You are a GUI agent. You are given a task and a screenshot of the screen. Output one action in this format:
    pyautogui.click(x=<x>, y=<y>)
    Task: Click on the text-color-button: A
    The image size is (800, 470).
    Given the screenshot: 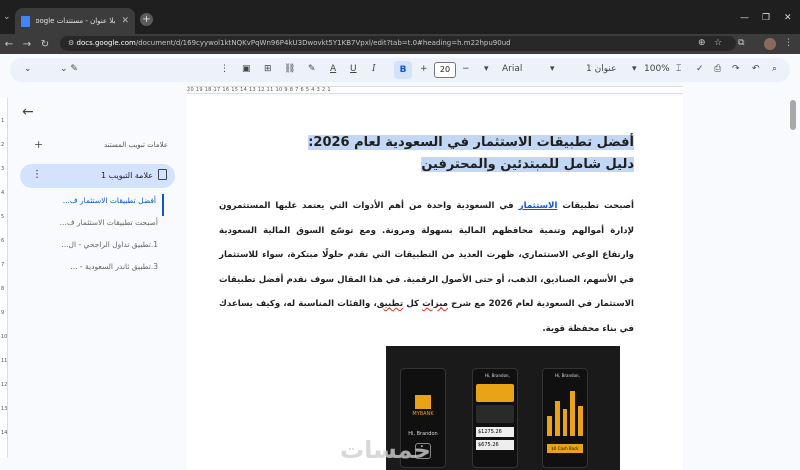 What is the action you would take?
    pyautogui.click(x=333, y=69)
    